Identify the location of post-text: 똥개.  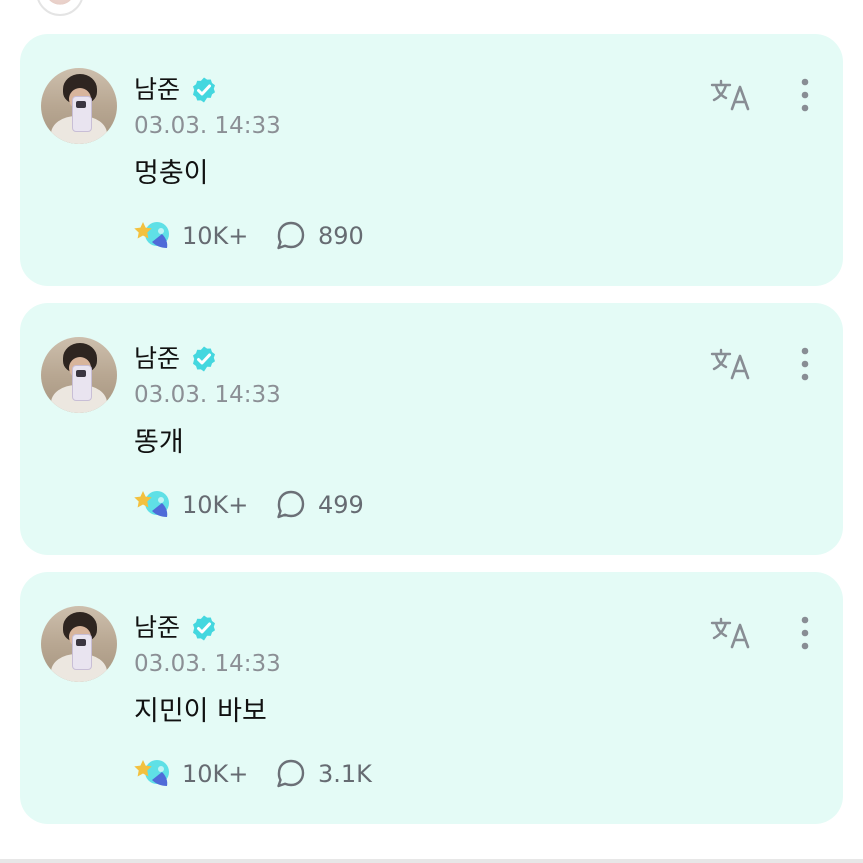
(159, 442).